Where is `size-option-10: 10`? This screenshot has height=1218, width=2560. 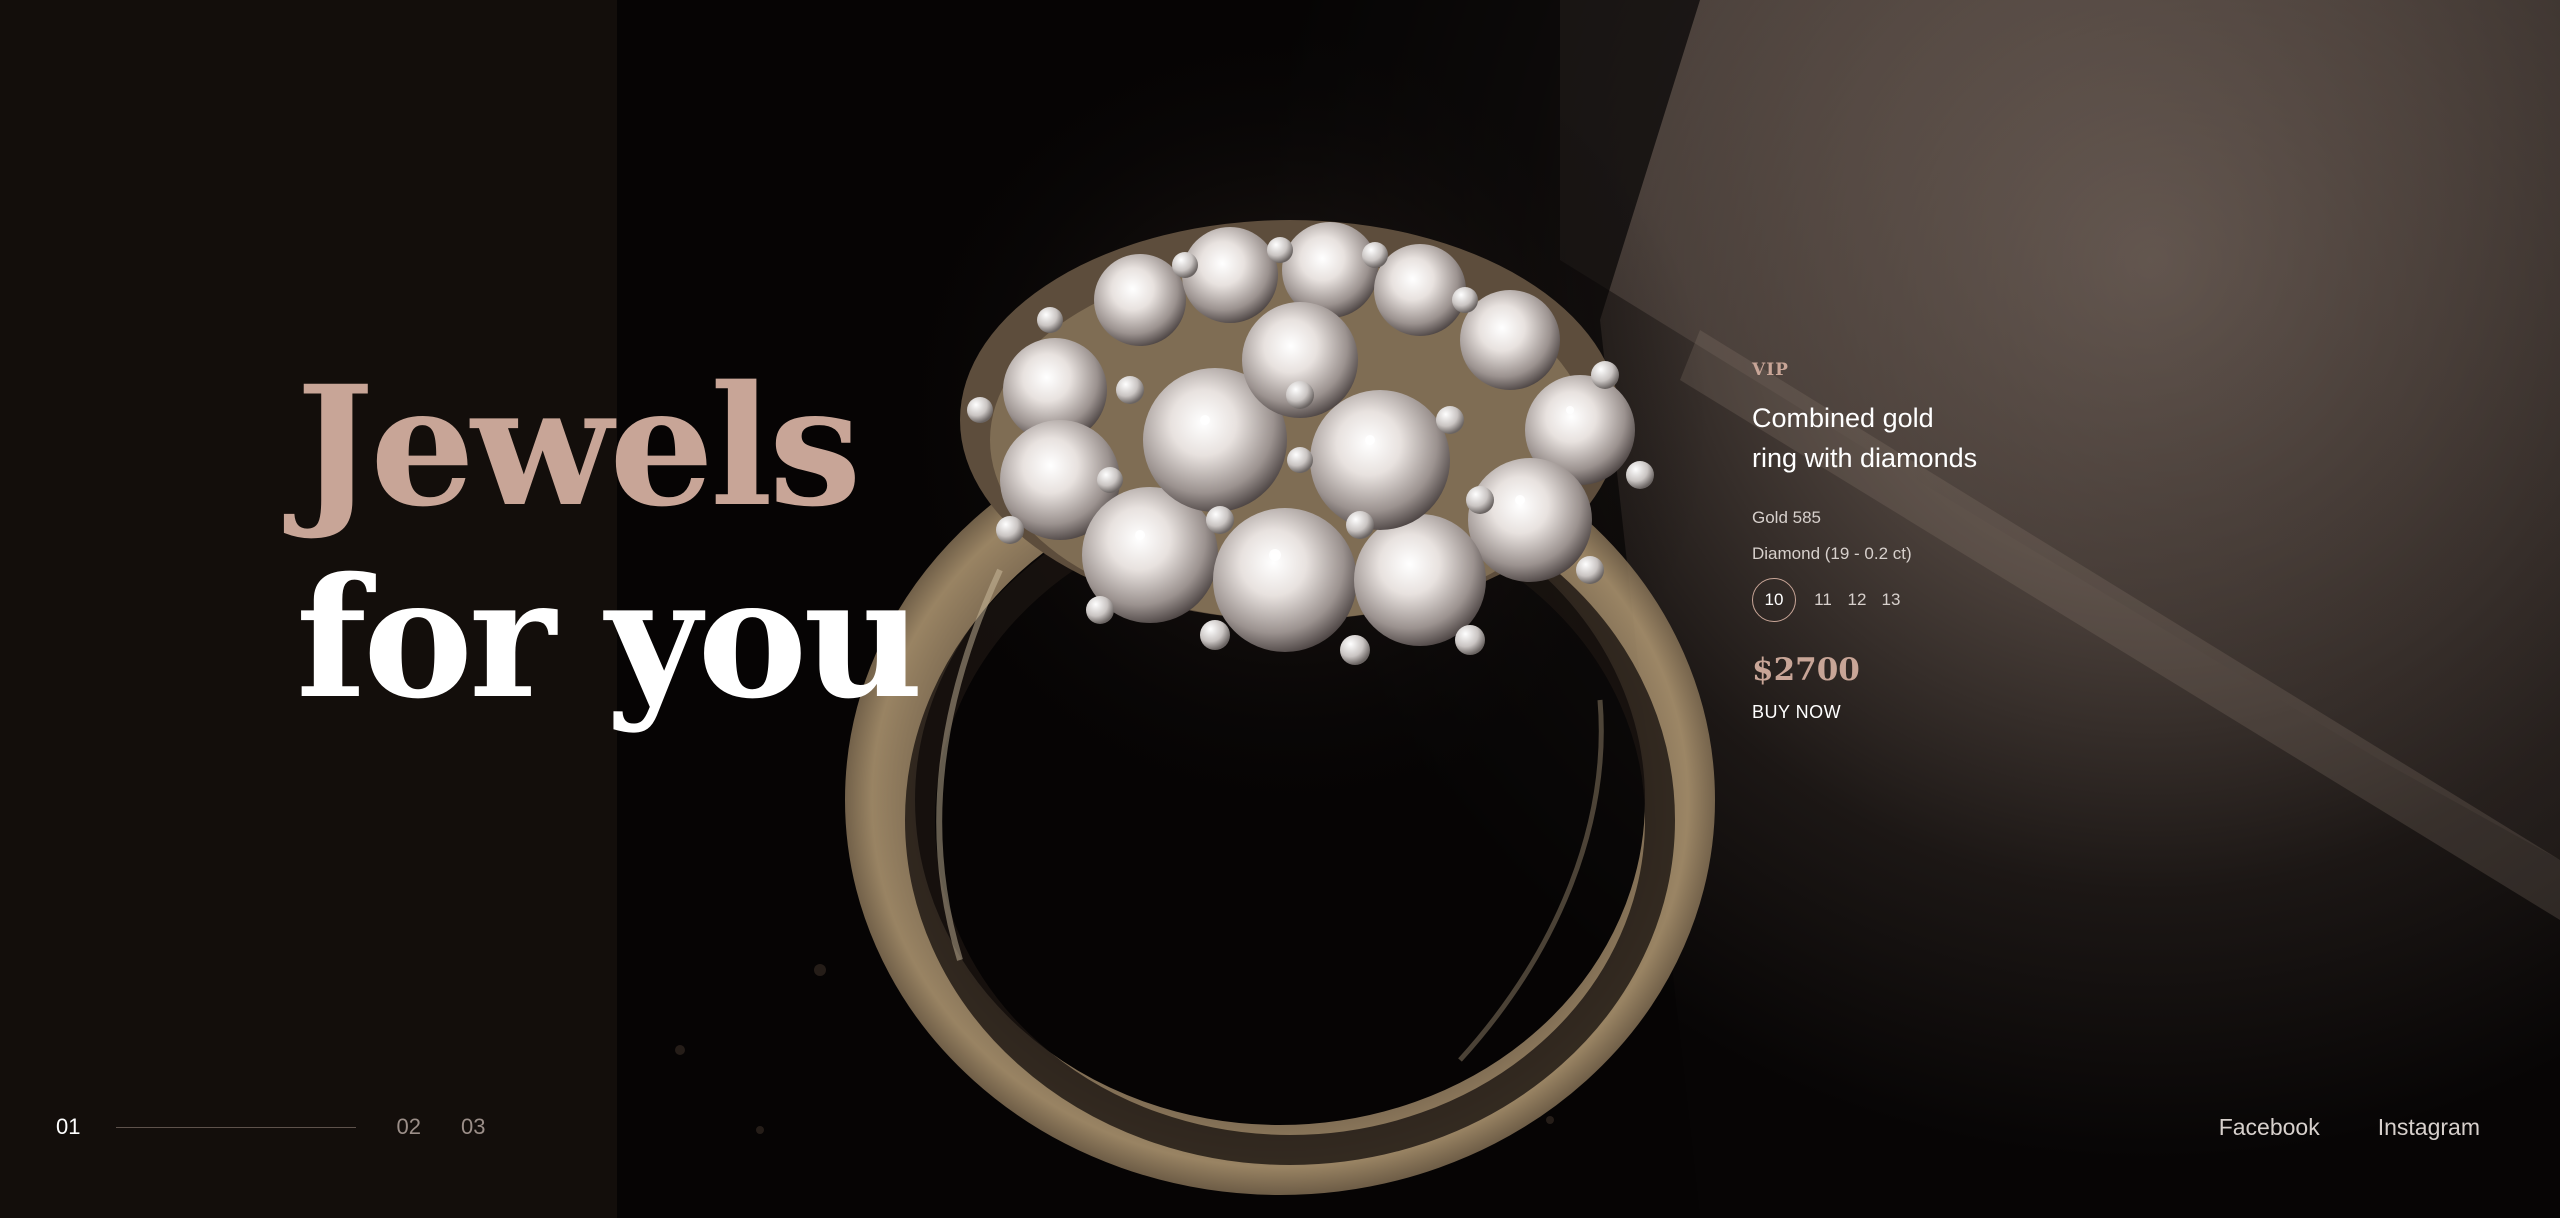 size-option-10: 10 is located at coordinates (1774, 600).